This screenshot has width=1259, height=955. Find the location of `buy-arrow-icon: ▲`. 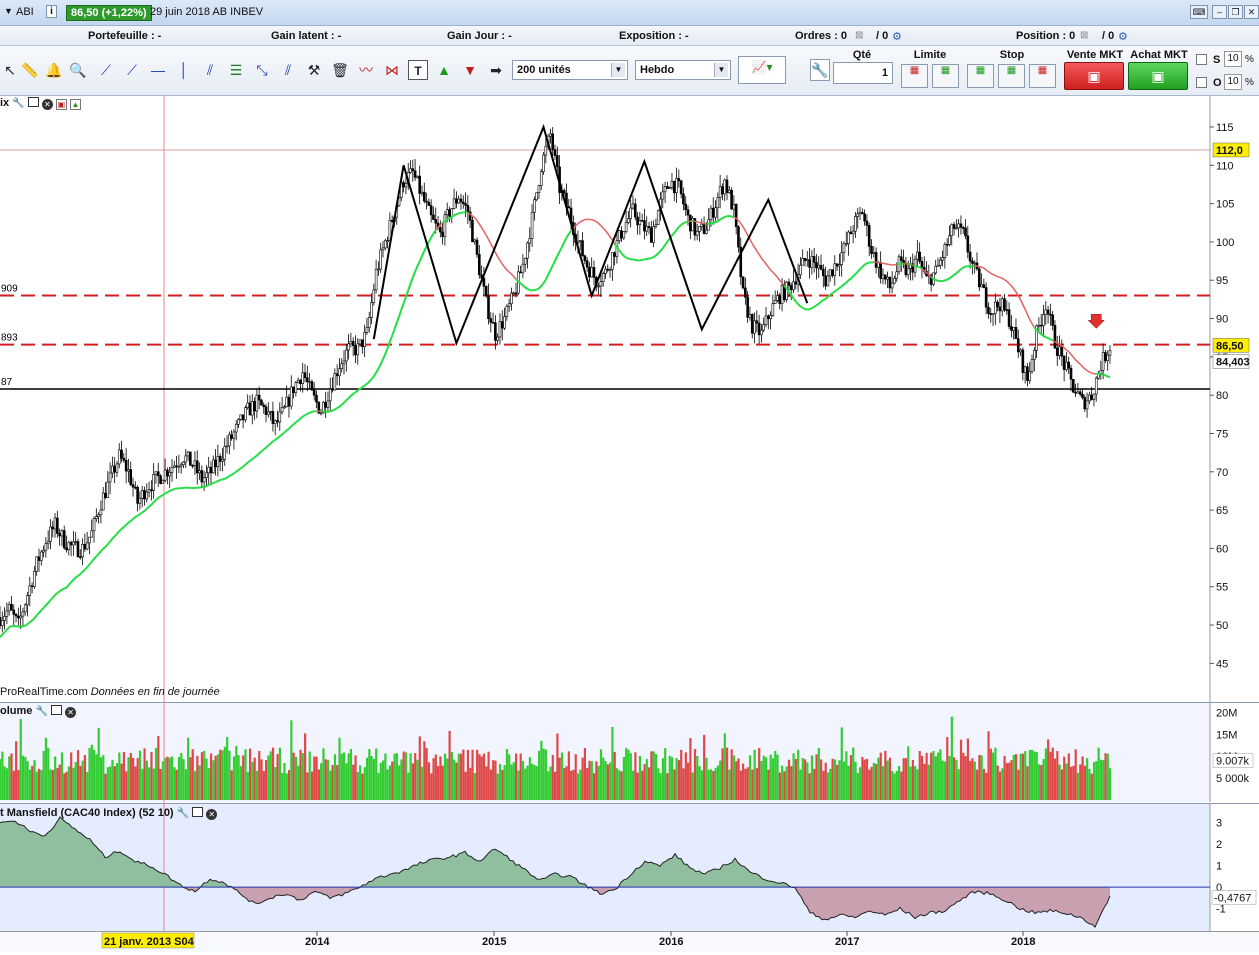

buy-arrow-icon: ▲ is located at coordinates (444, 70).